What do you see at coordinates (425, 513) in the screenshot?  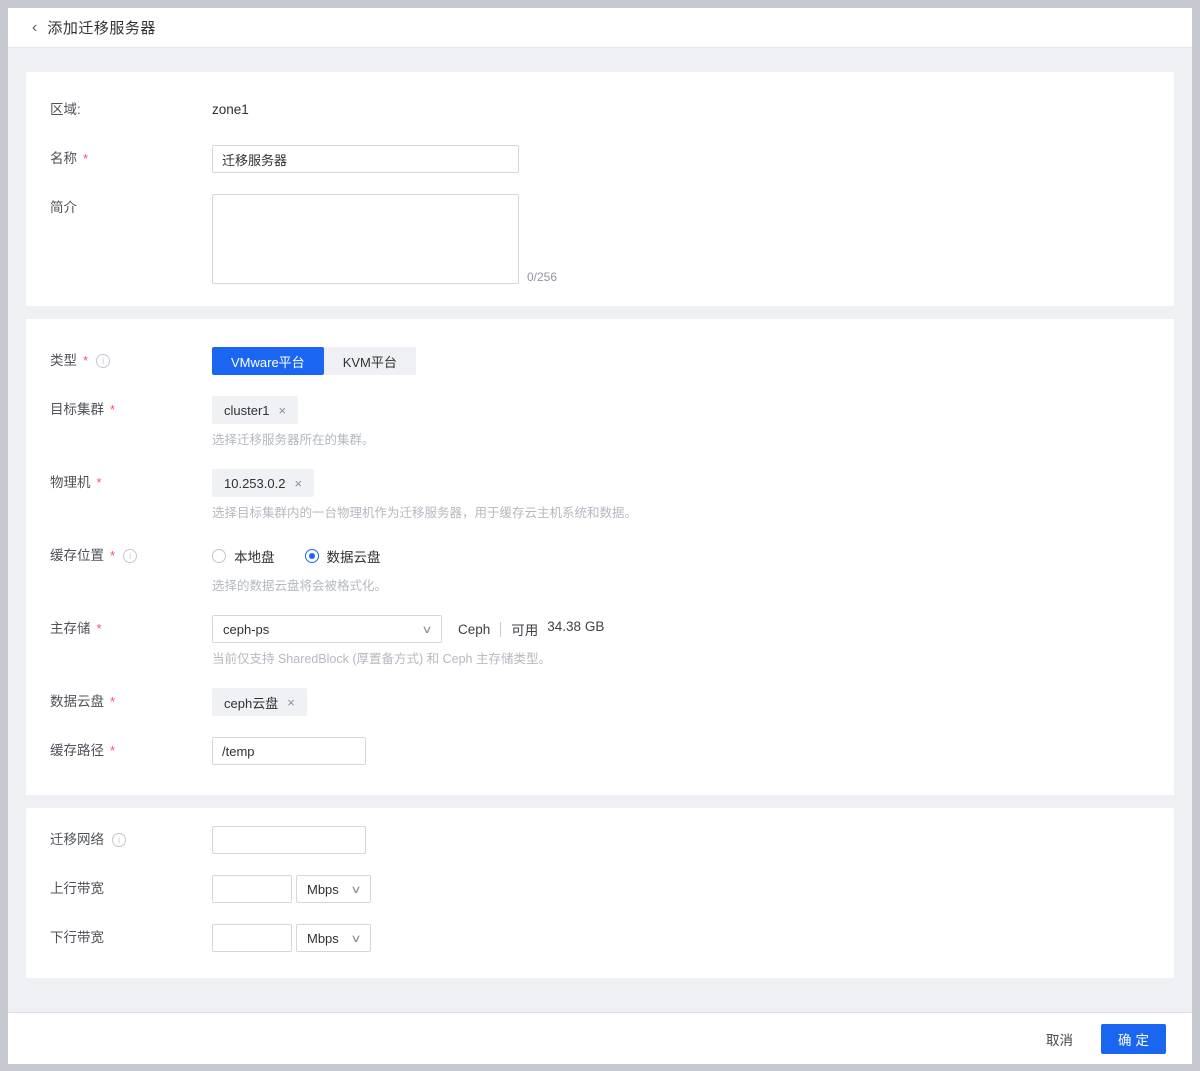 I see `physical-host-help: 选择目标集群内的一台物理机作为迁移服务器，用于缓存云主机系统和数据。` at bounding box center [425, 513].